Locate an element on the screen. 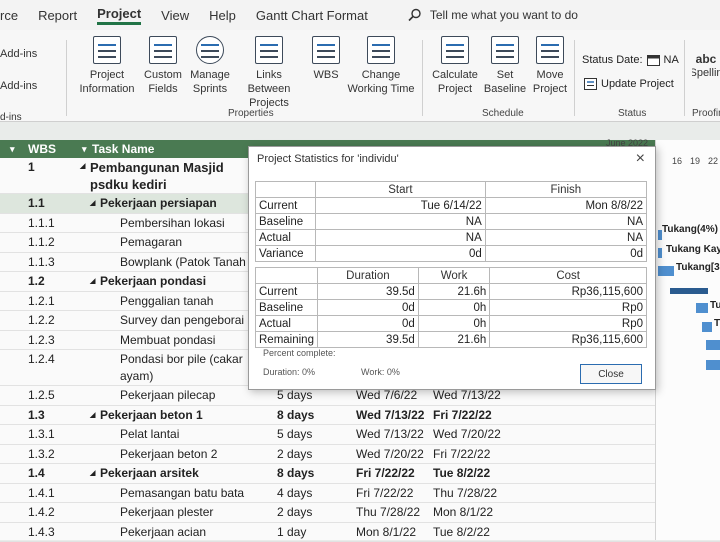 Image resolution: width=720 pixels, height=542 pixels. collapse-arrow-icon: ▾ is located at coordinates (12, 149).